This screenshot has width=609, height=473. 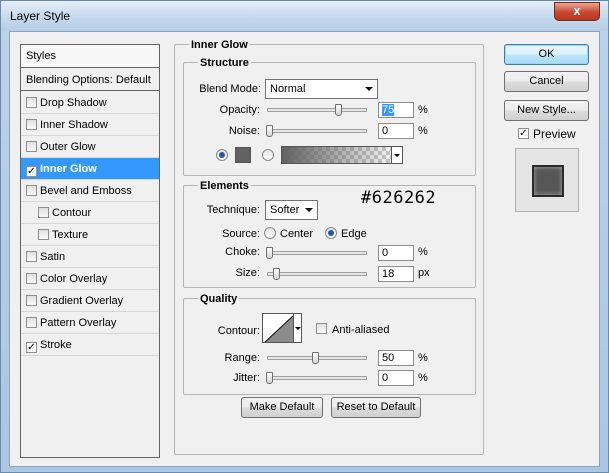 I want to click on range-label: Range:, so click(x=242, y=358).